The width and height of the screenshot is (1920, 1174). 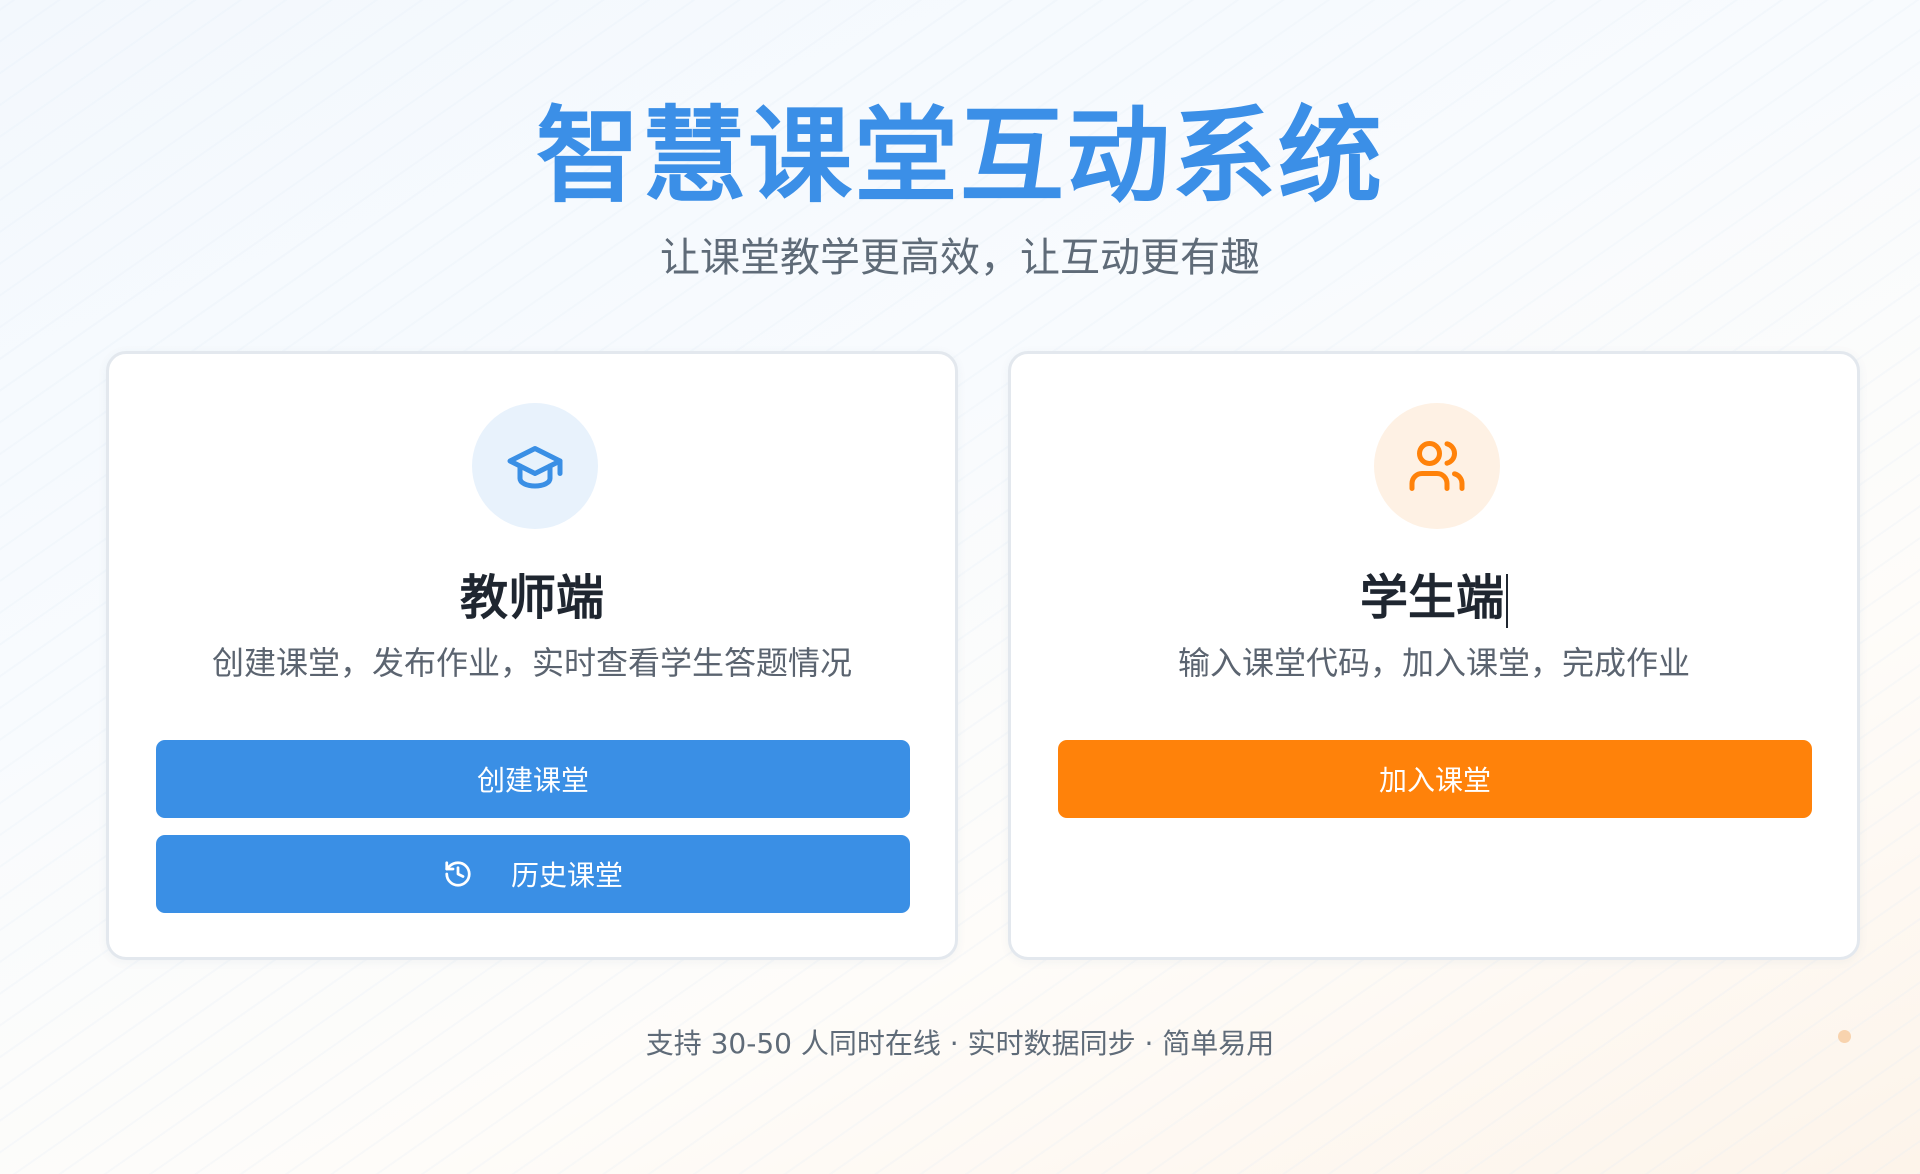 I want to click on history-icon, so click(x=458, y=874).